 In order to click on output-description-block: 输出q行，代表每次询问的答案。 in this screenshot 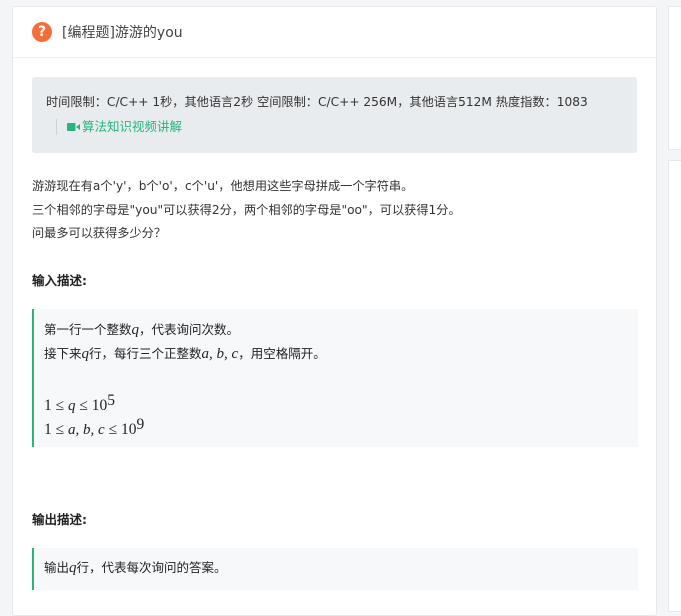, I will do `click(335, 569)`.